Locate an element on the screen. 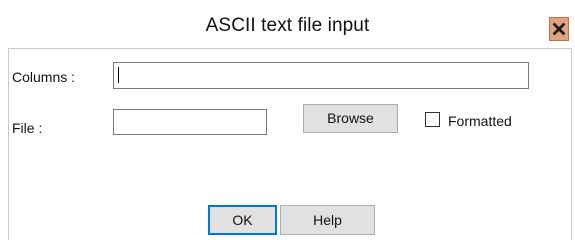 Image resolution: width=575 pixels, height=240 pixels. close-x-icon is located at coordinates (559, 29).